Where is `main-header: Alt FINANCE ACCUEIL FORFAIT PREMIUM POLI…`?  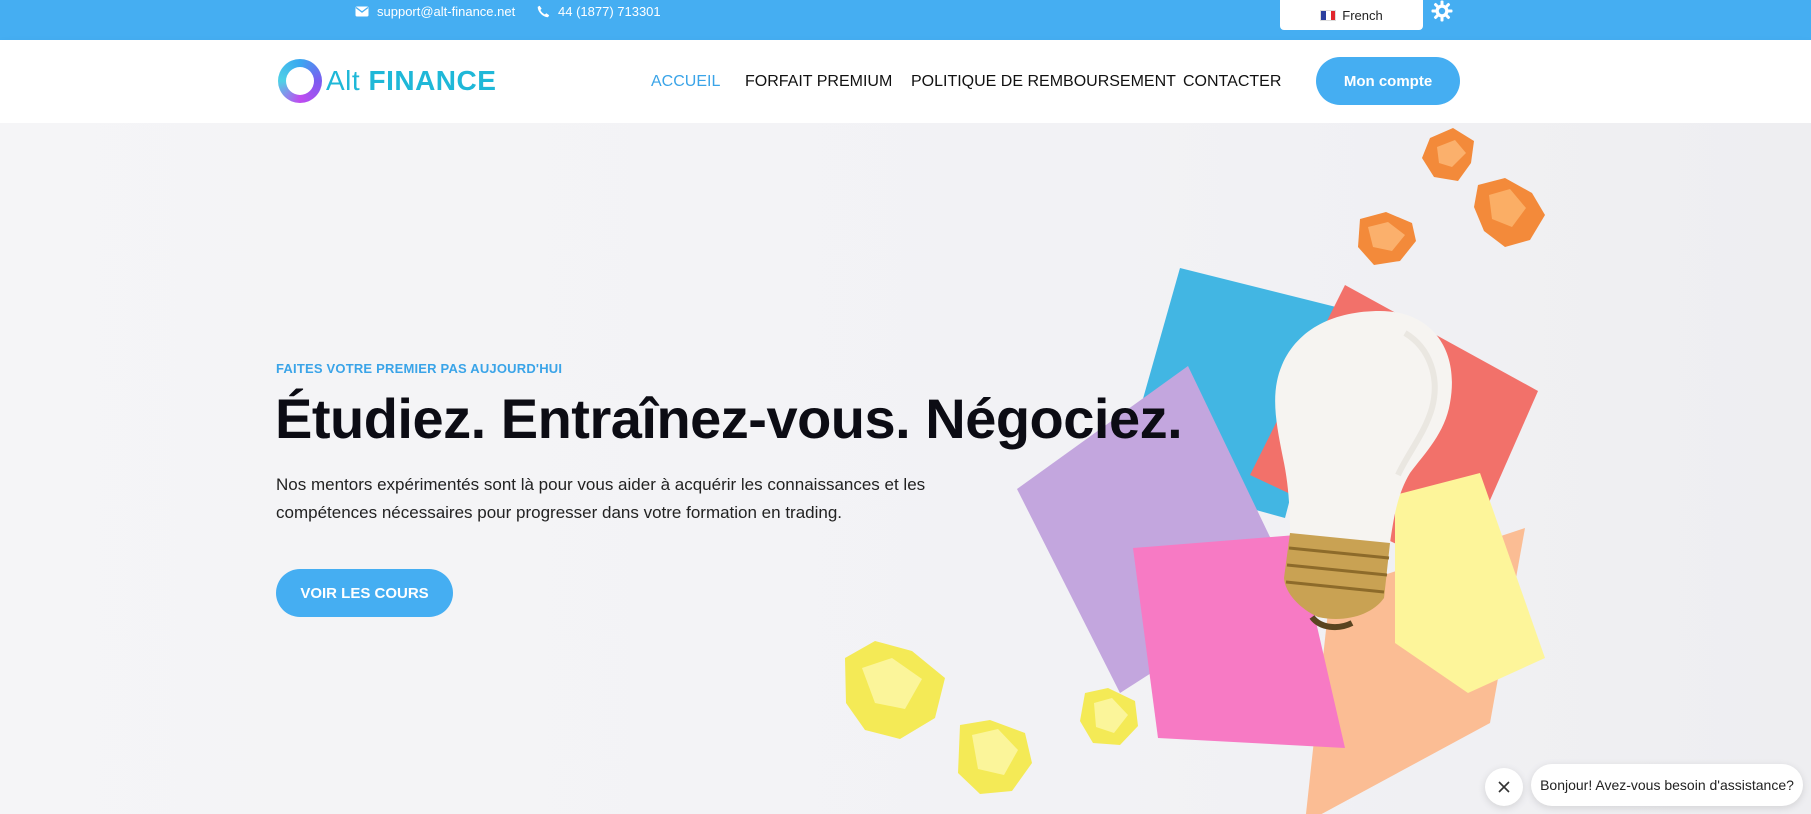 main-header: Alt FINANCE ACCUEIL FORFAIT PREMIUM POLI… is located at coordinates (905, 81).